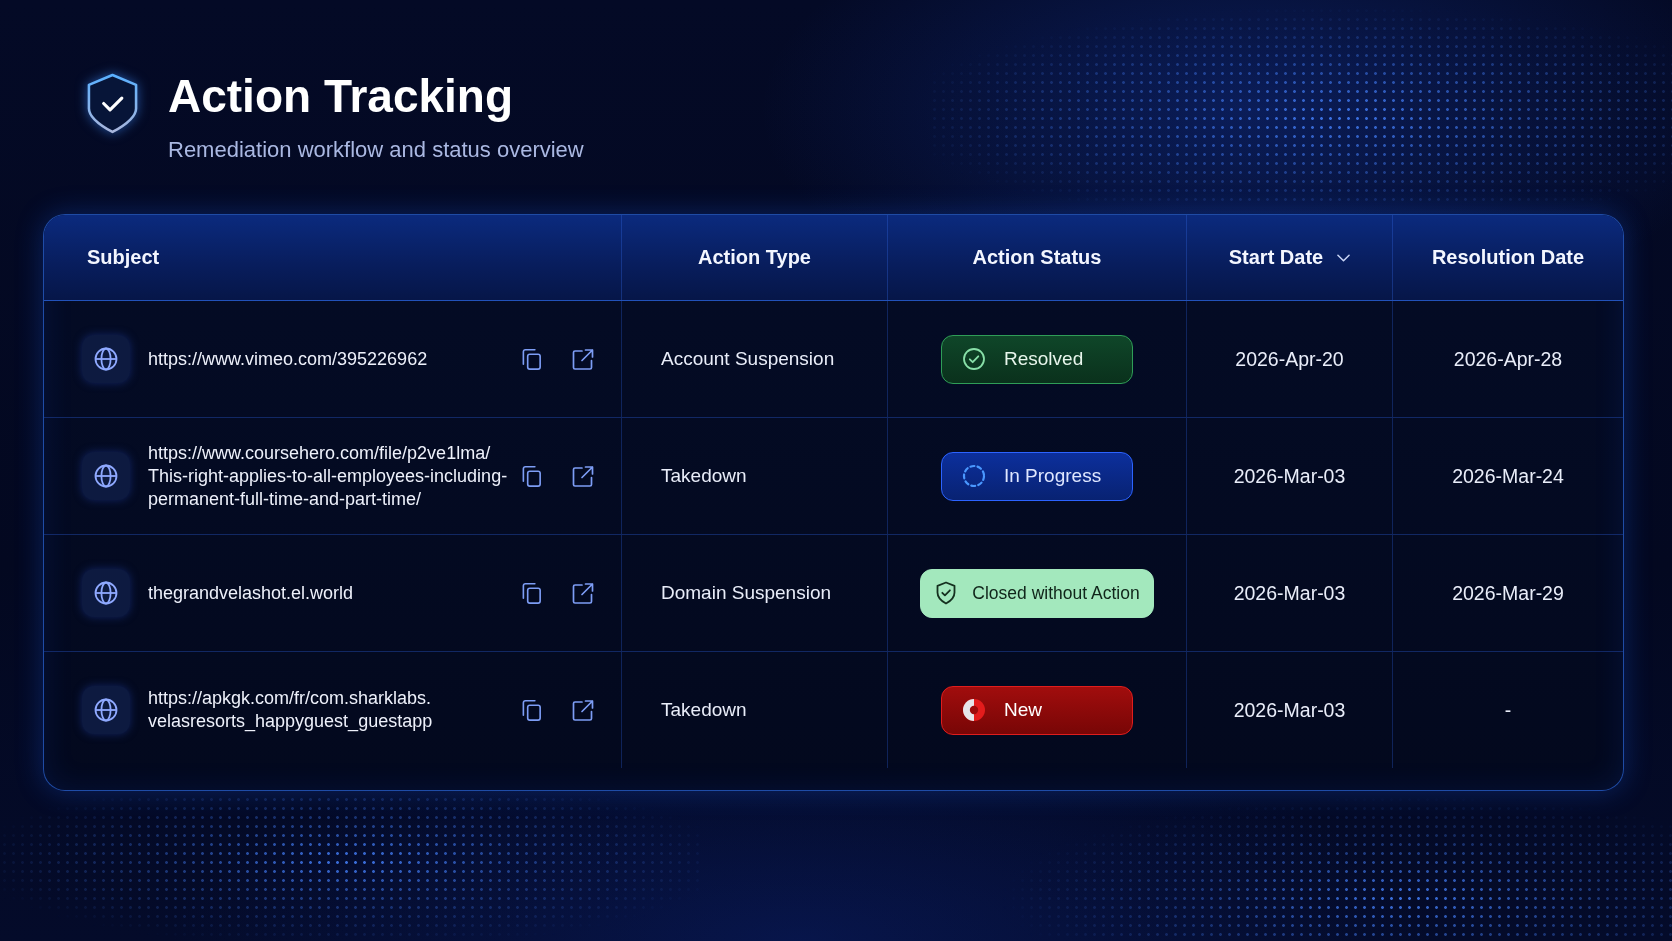  I want to click on half-circle-icon, so click(974, 710).